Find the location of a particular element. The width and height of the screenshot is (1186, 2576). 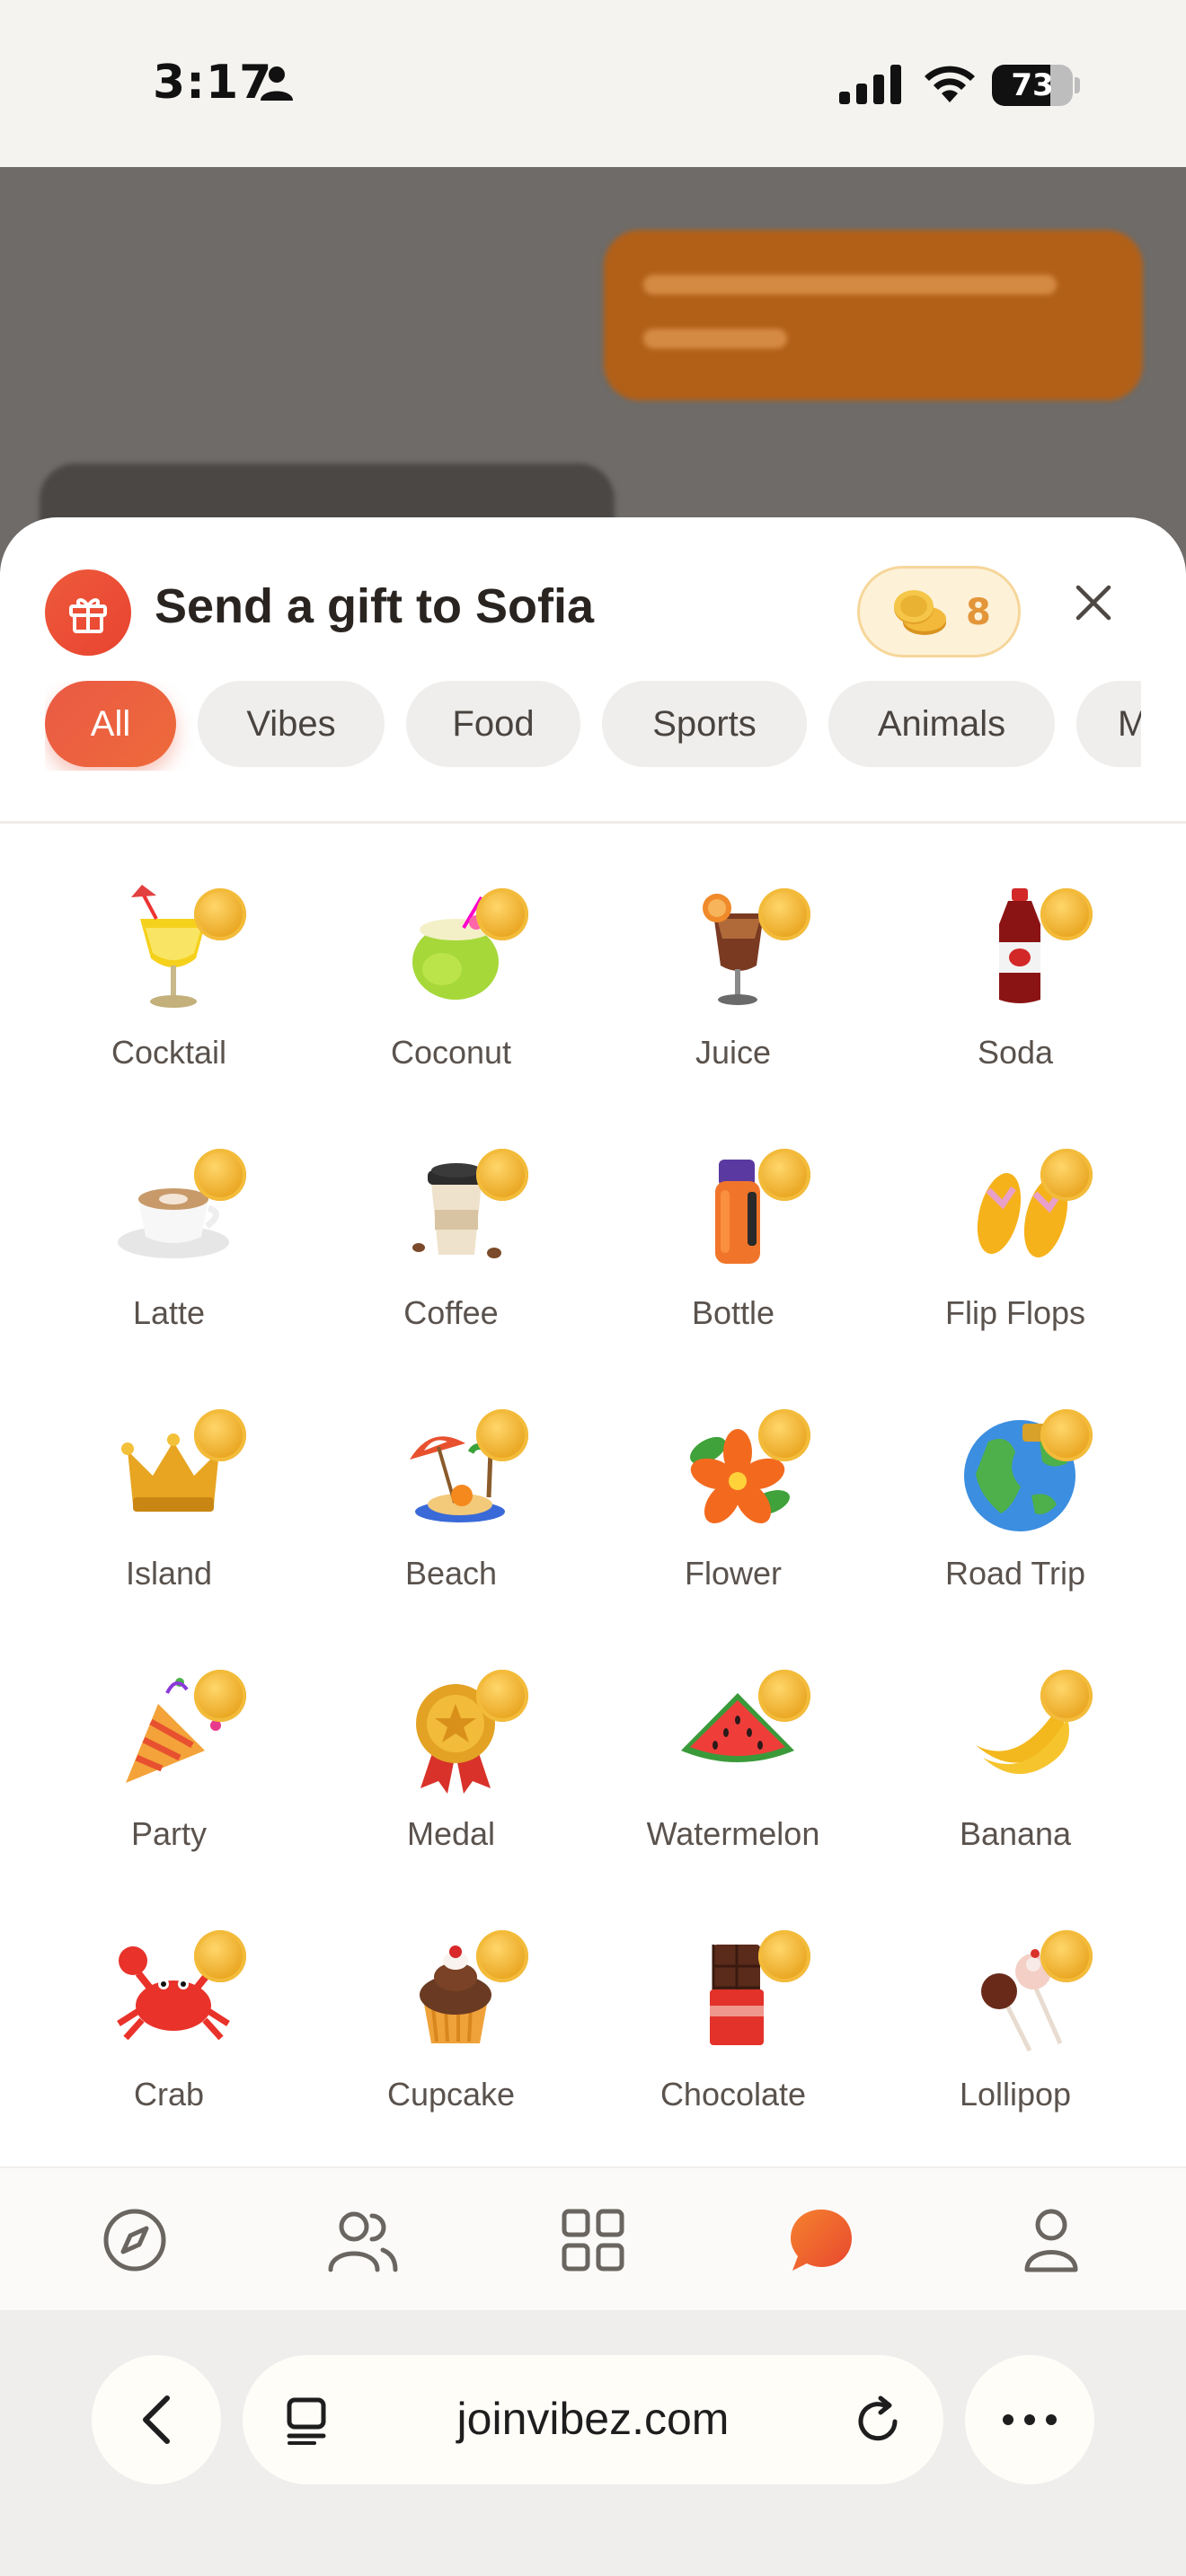

tab-vibes: Vibes is located at coordinates (291, 724).